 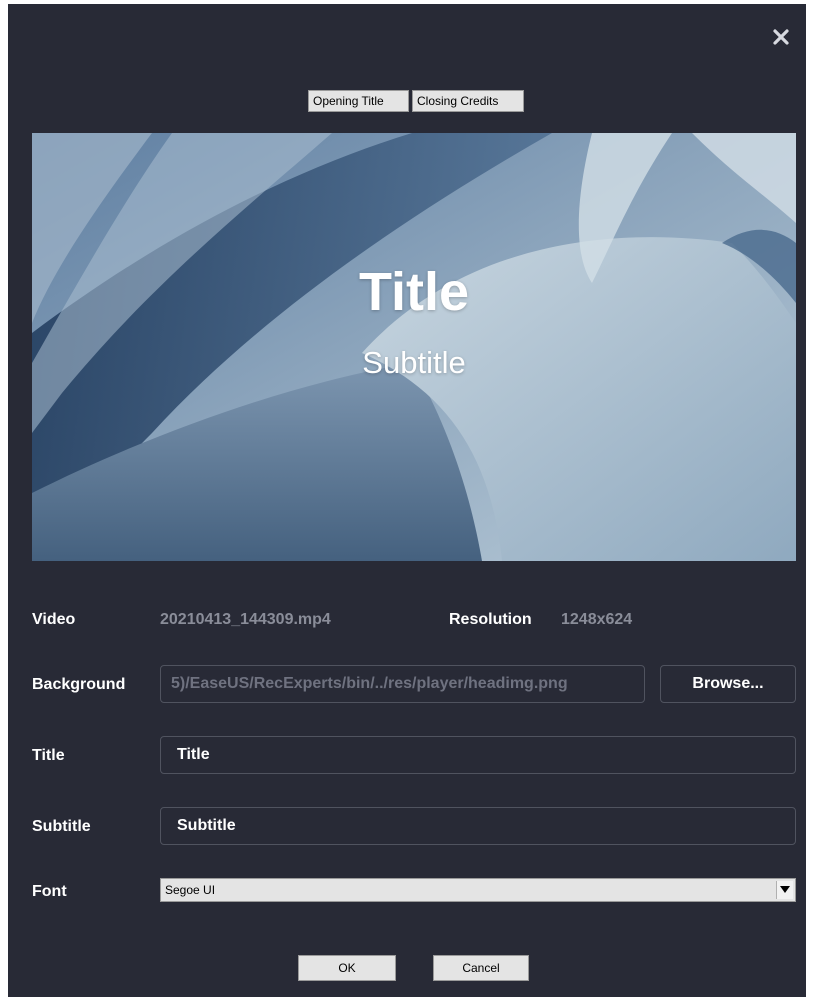 What do you see at coordinates (490, 619) in the screenshot?
I see `resolution-label: Resolution` at bounding box center [490, 619].